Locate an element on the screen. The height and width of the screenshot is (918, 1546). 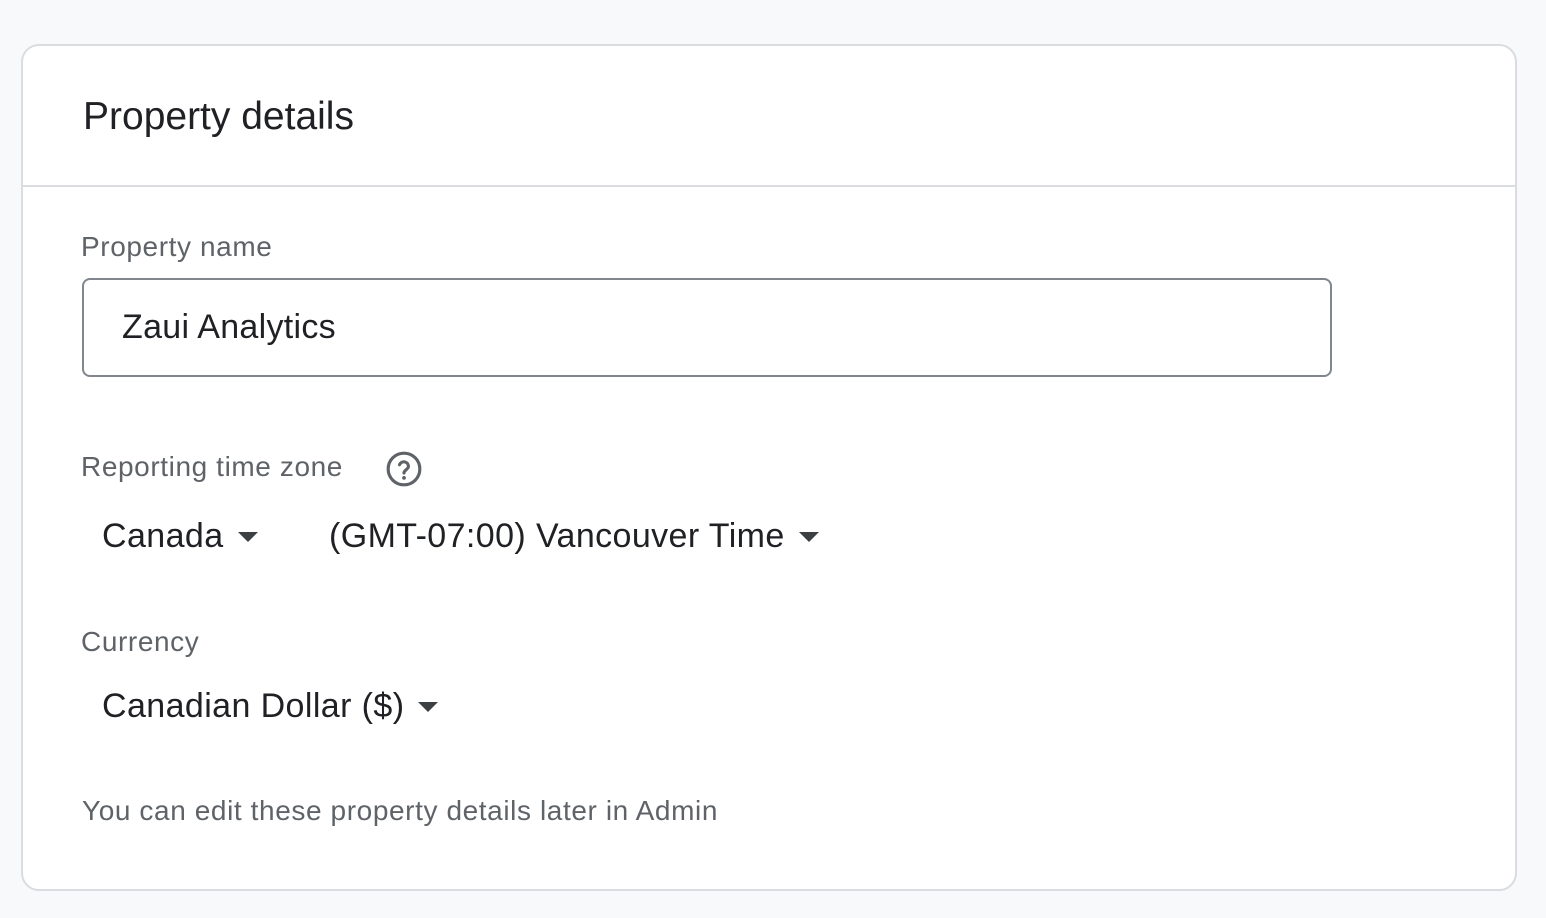
property-name-input is located at coordinates (707, 327).